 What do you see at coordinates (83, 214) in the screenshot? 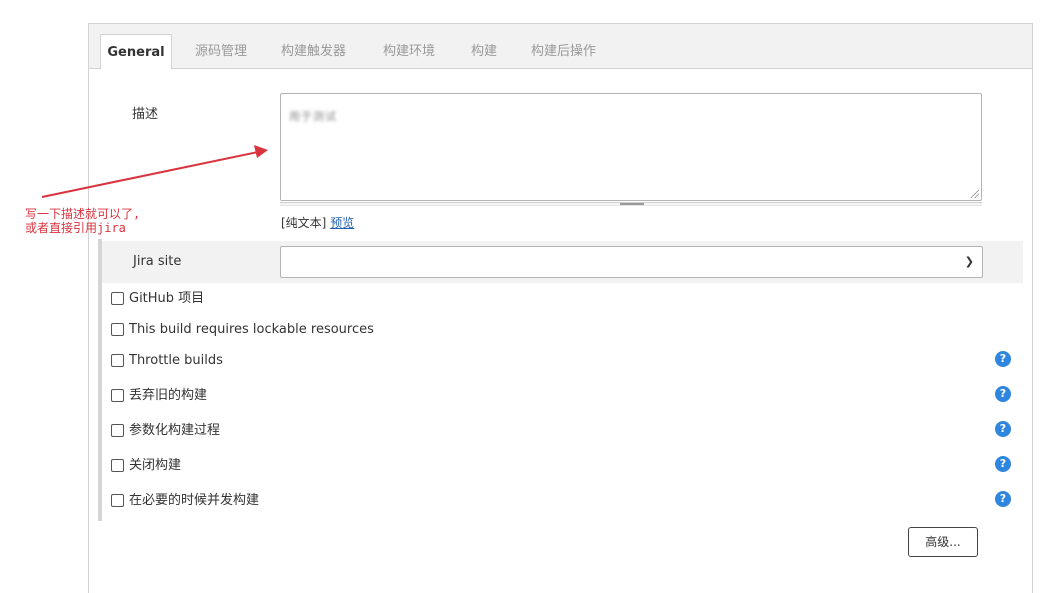
I see `annotation-line-1: 写一下描述就可以了,` at bounding box center [83, 214].